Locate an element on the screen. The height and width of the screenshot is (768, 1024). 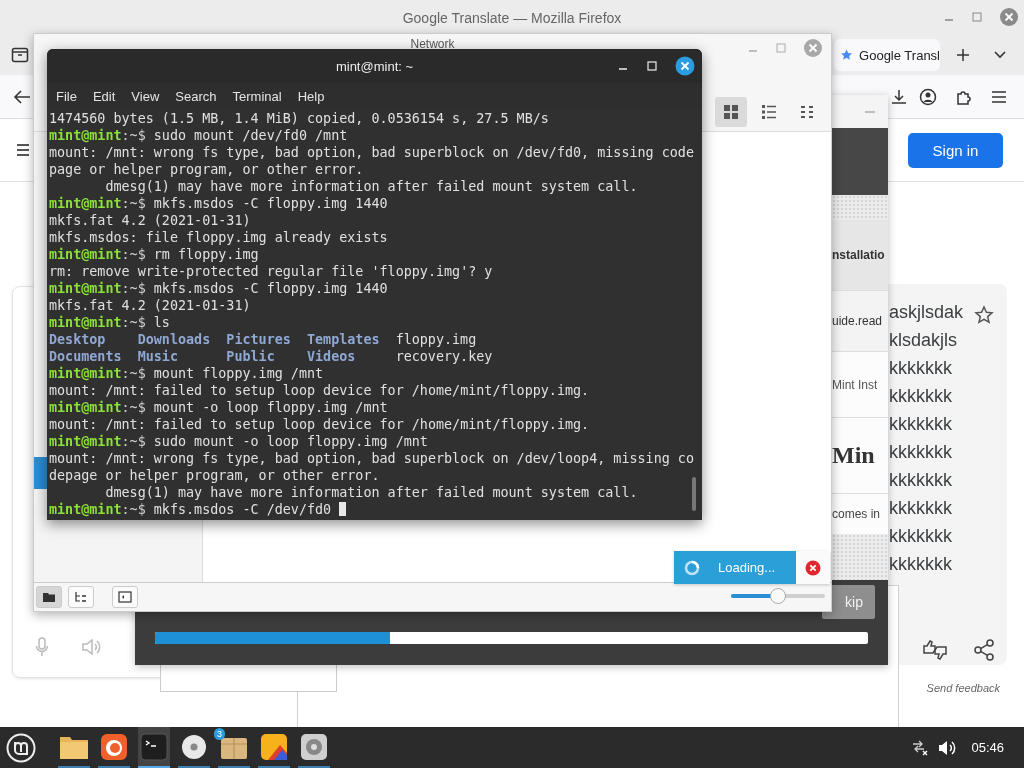
folder-icon is located at coordinates (49, 597).